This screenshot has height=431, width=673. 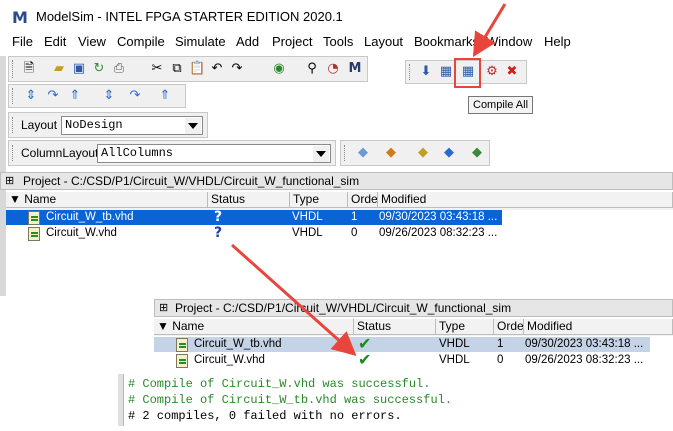 What do you see at coordinates (294, 299) in the screenshot?
I see `arrow-to-status-check` at bounding box center [294, 299].